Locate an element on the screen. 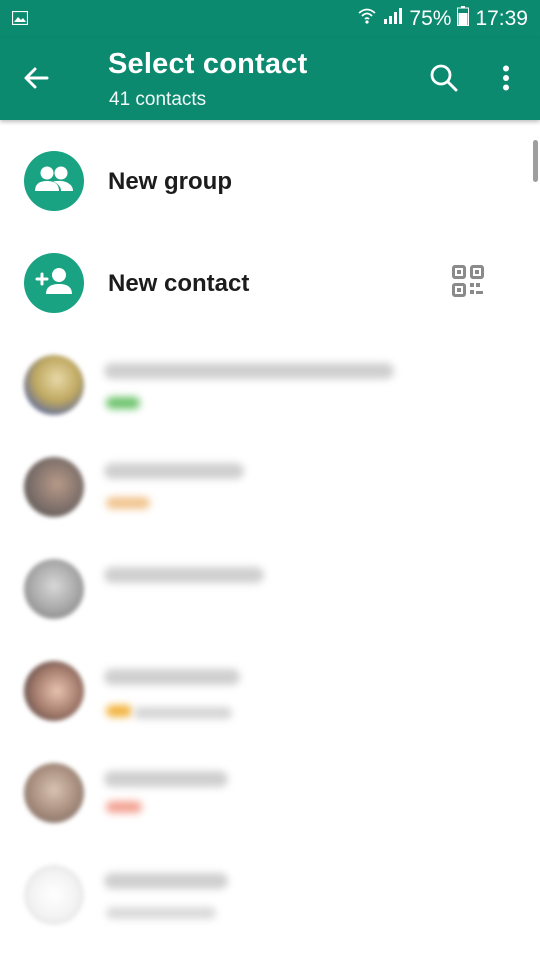 This screenshot has height=960, width=540. qr-code-button is located at coordinates (468, 283).